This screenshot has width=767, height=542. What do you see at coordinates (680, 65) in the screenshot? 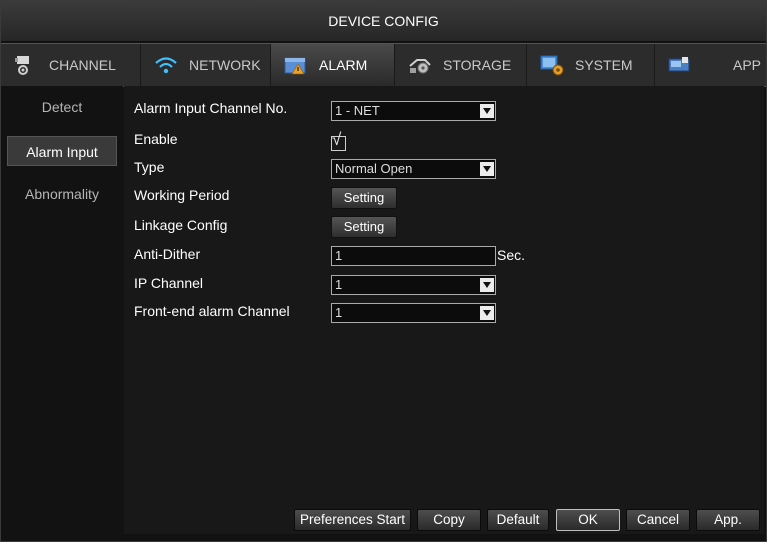
I see `app-icon` at bounding box center [680, 65].